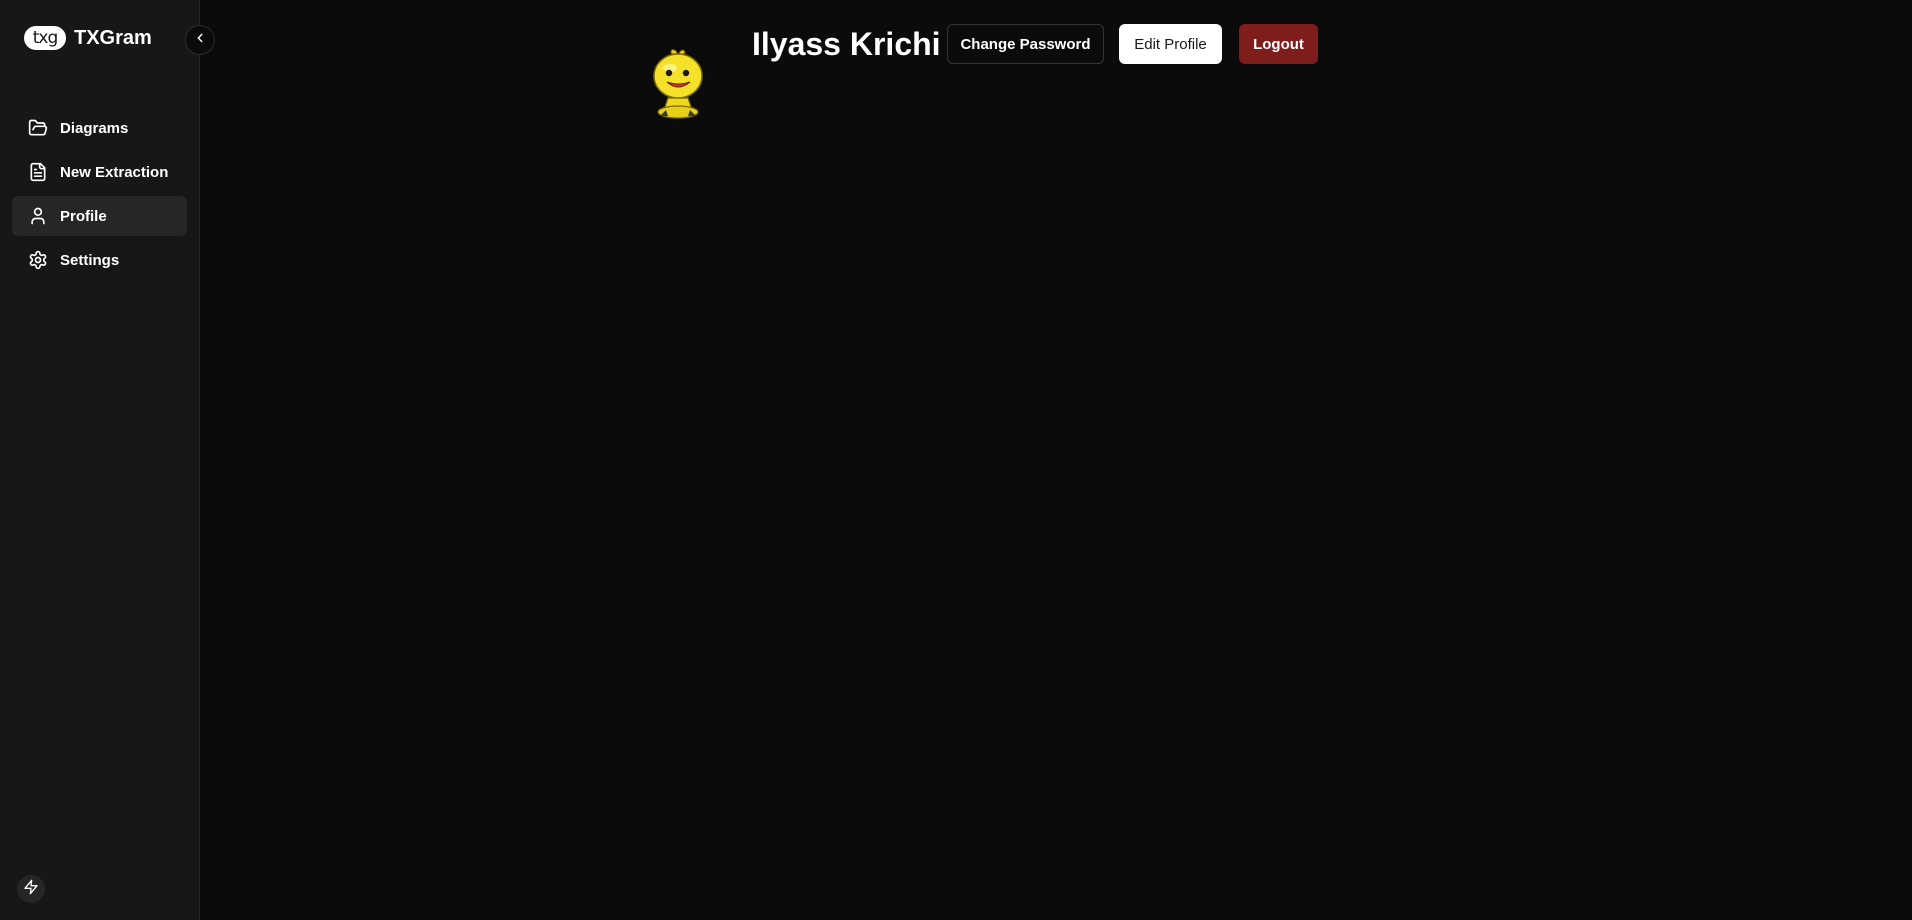  I want to click on sidebar-item-diagrams: Diagrams, so click(99, 128).